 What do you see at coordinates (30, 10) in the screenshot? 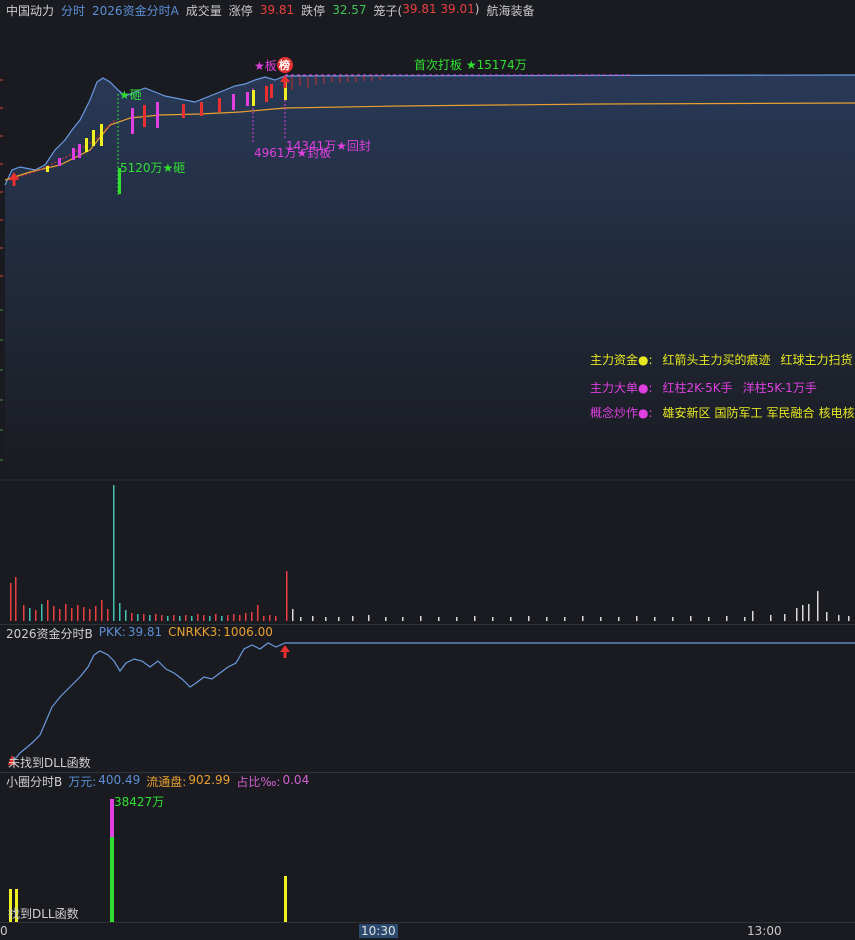
I see `stock-name: 中国动力` at bounding box center [30, 10].